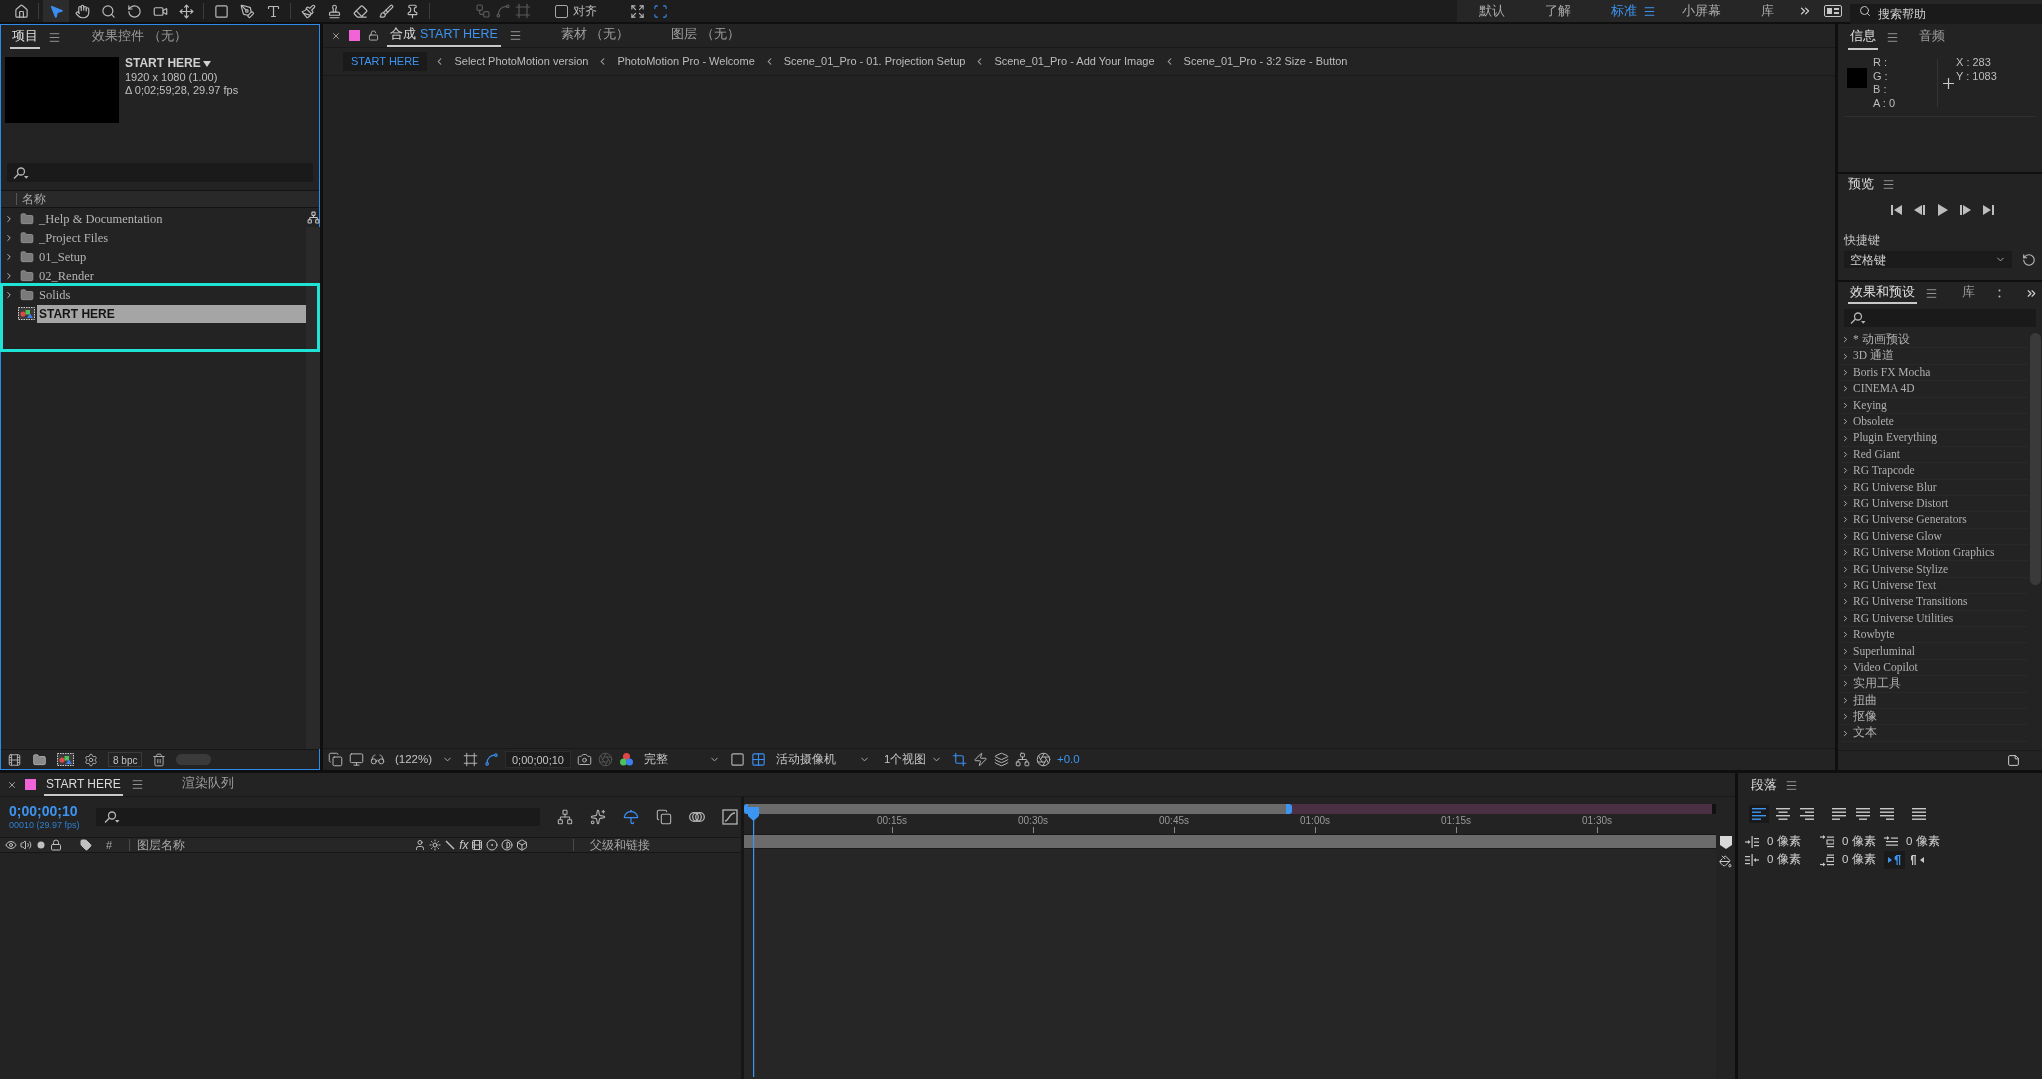 The width and height of the screenshot is (2042, 1079). Describe the element at coordinates (595, 35) in the screenshot. I see `panel-tab: 素材 （无）` at that location.